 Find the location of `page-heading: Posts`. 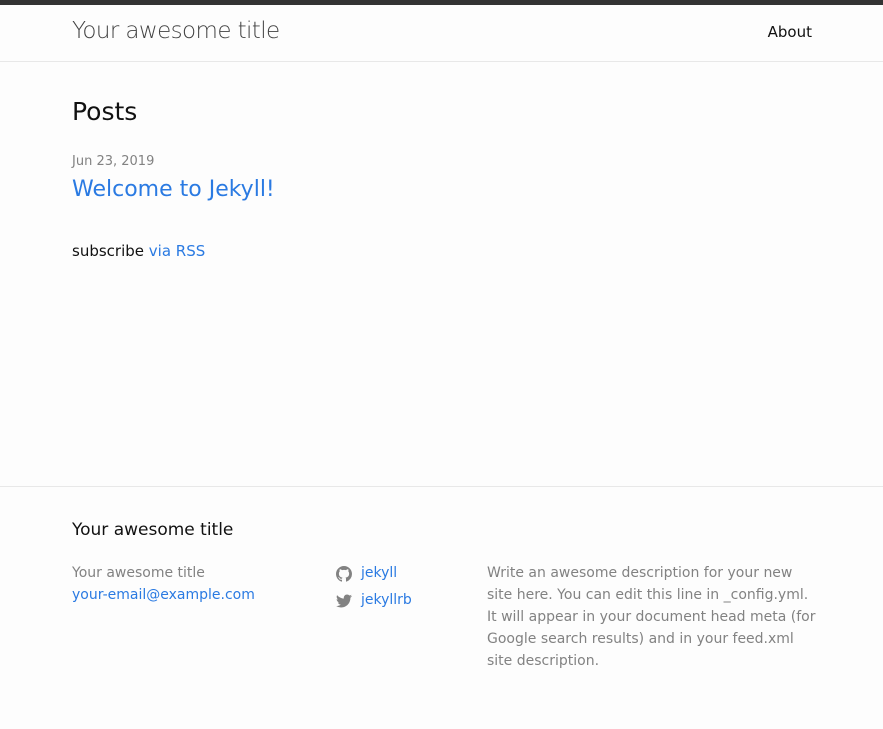

page-heading: Posts is located at coordinates (105, 111).